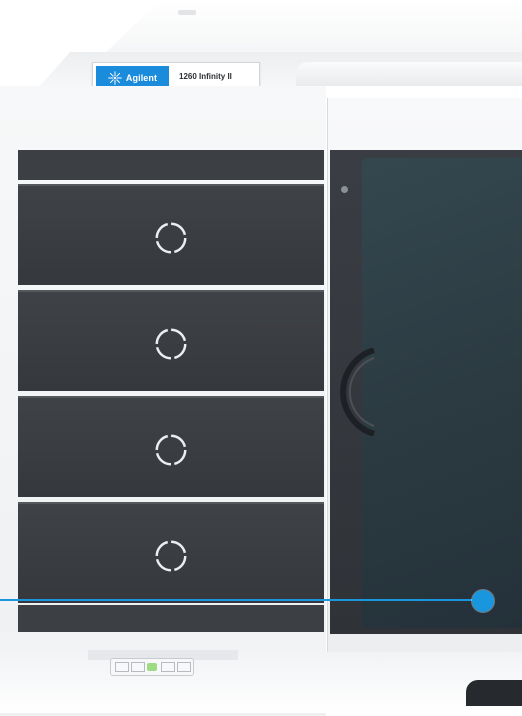 The image size is (522, 716). What do you see at coordinates (237, 600) in the screenshot?
I see `callout-line` at bounding box center [237, 600].